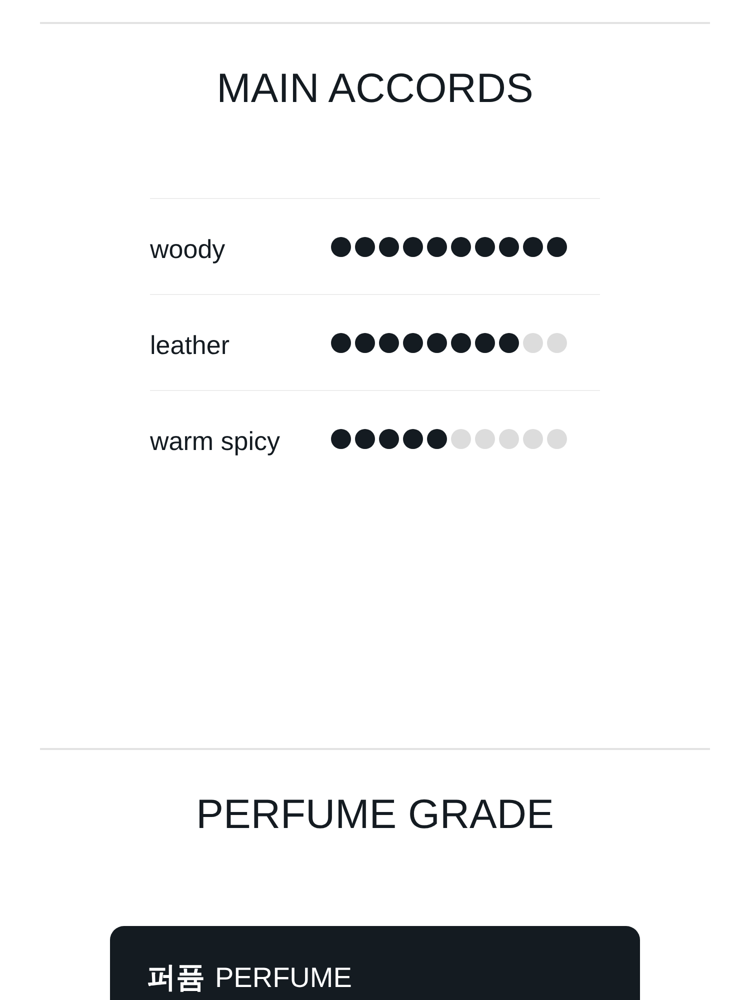 The height and width of the screenshot is (1000, 750). What do you see at coordinates (188, 249) in the screenshot?
I see `accord-name: woody` at bounding box center [188, 249].